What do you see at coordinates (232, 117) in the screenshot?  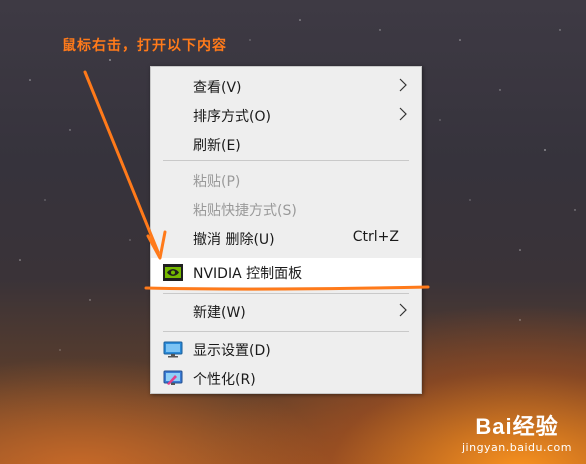 I see `menu-item-label: 排序方式(O)` at bounding box center [232, 117].